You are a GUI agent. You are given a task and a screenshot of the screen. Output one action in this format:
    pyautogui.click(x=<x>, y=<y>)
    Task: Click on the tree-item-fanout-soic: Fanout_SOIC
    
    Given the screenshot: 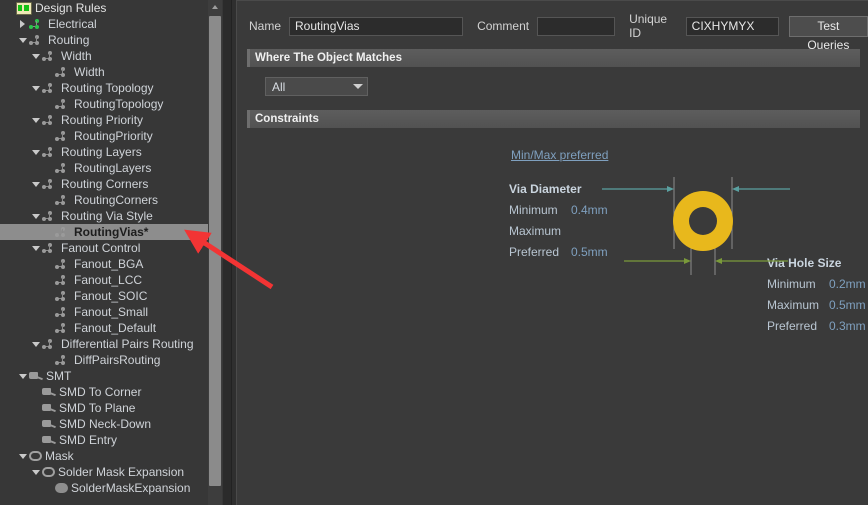 What is the action you would take?
    pyautogui.click(x=106, y=296)
    